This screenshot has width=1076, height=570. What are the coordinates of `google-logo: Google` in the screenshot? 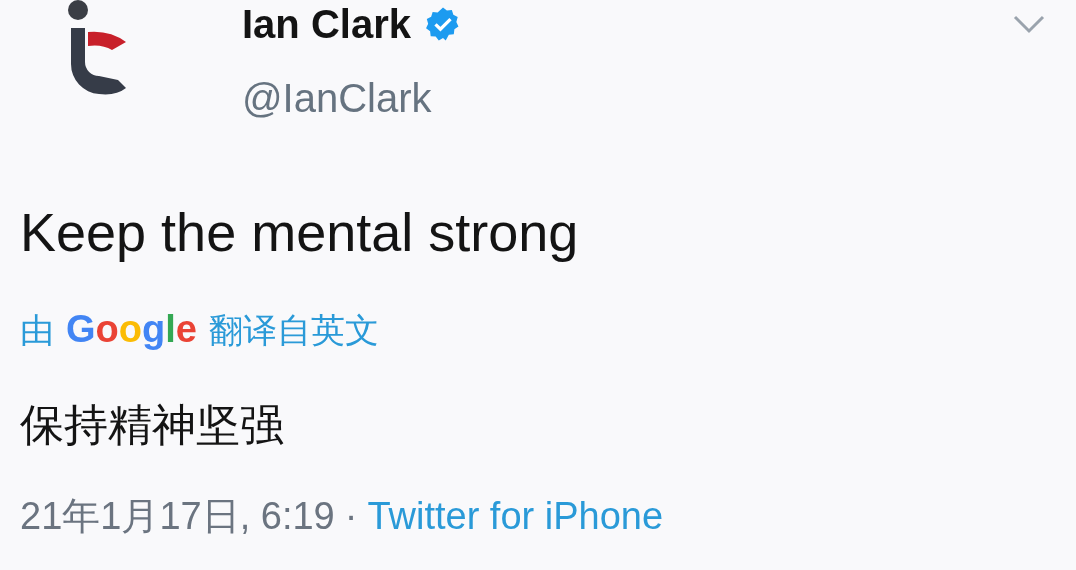 It's located at (131, 329).